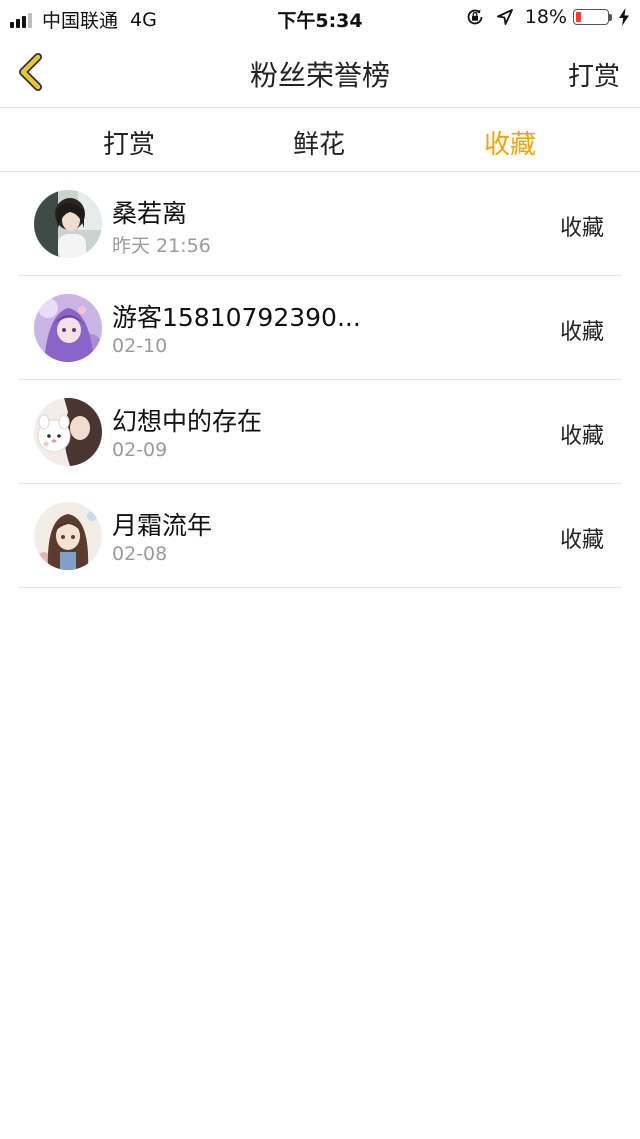  What do you see at coordinates (319, 75) in the screenshot?
I see `page-title: 粉丝荣誉榜` at bounding box center [319, 75].